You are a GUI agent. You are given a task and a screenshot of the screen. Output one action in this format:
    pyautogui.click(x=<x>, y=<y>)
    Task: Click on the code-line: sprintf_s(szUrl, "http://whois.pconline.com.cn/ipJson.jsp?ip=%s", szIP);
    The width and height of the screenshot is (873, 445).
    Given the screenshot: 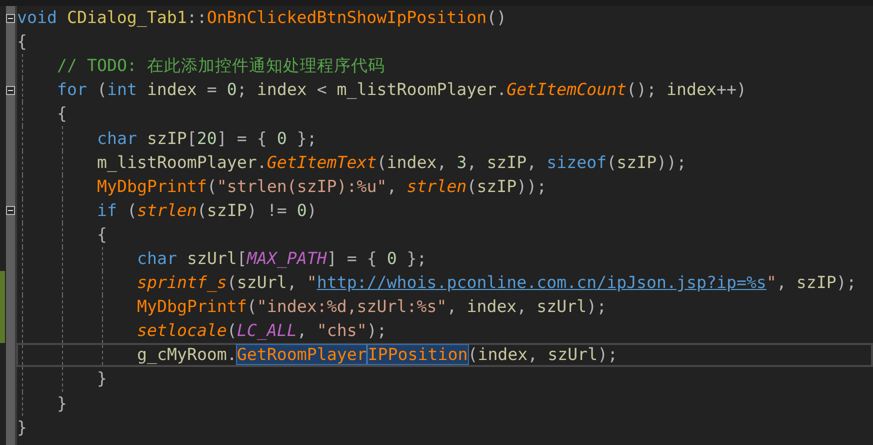 What is the action you would take?
    pyautogui.click(x=496, y=283)
    